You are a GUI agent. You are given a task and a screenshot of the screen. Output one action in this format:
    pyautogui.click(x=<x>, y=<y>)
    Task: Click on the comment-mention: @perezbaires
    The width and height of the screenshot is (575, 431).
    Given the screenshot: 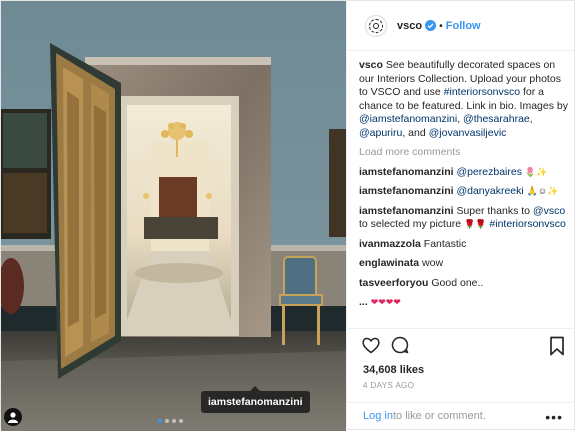 What is the action you would take?
    pyautogui.click(x=489, y=172)
    